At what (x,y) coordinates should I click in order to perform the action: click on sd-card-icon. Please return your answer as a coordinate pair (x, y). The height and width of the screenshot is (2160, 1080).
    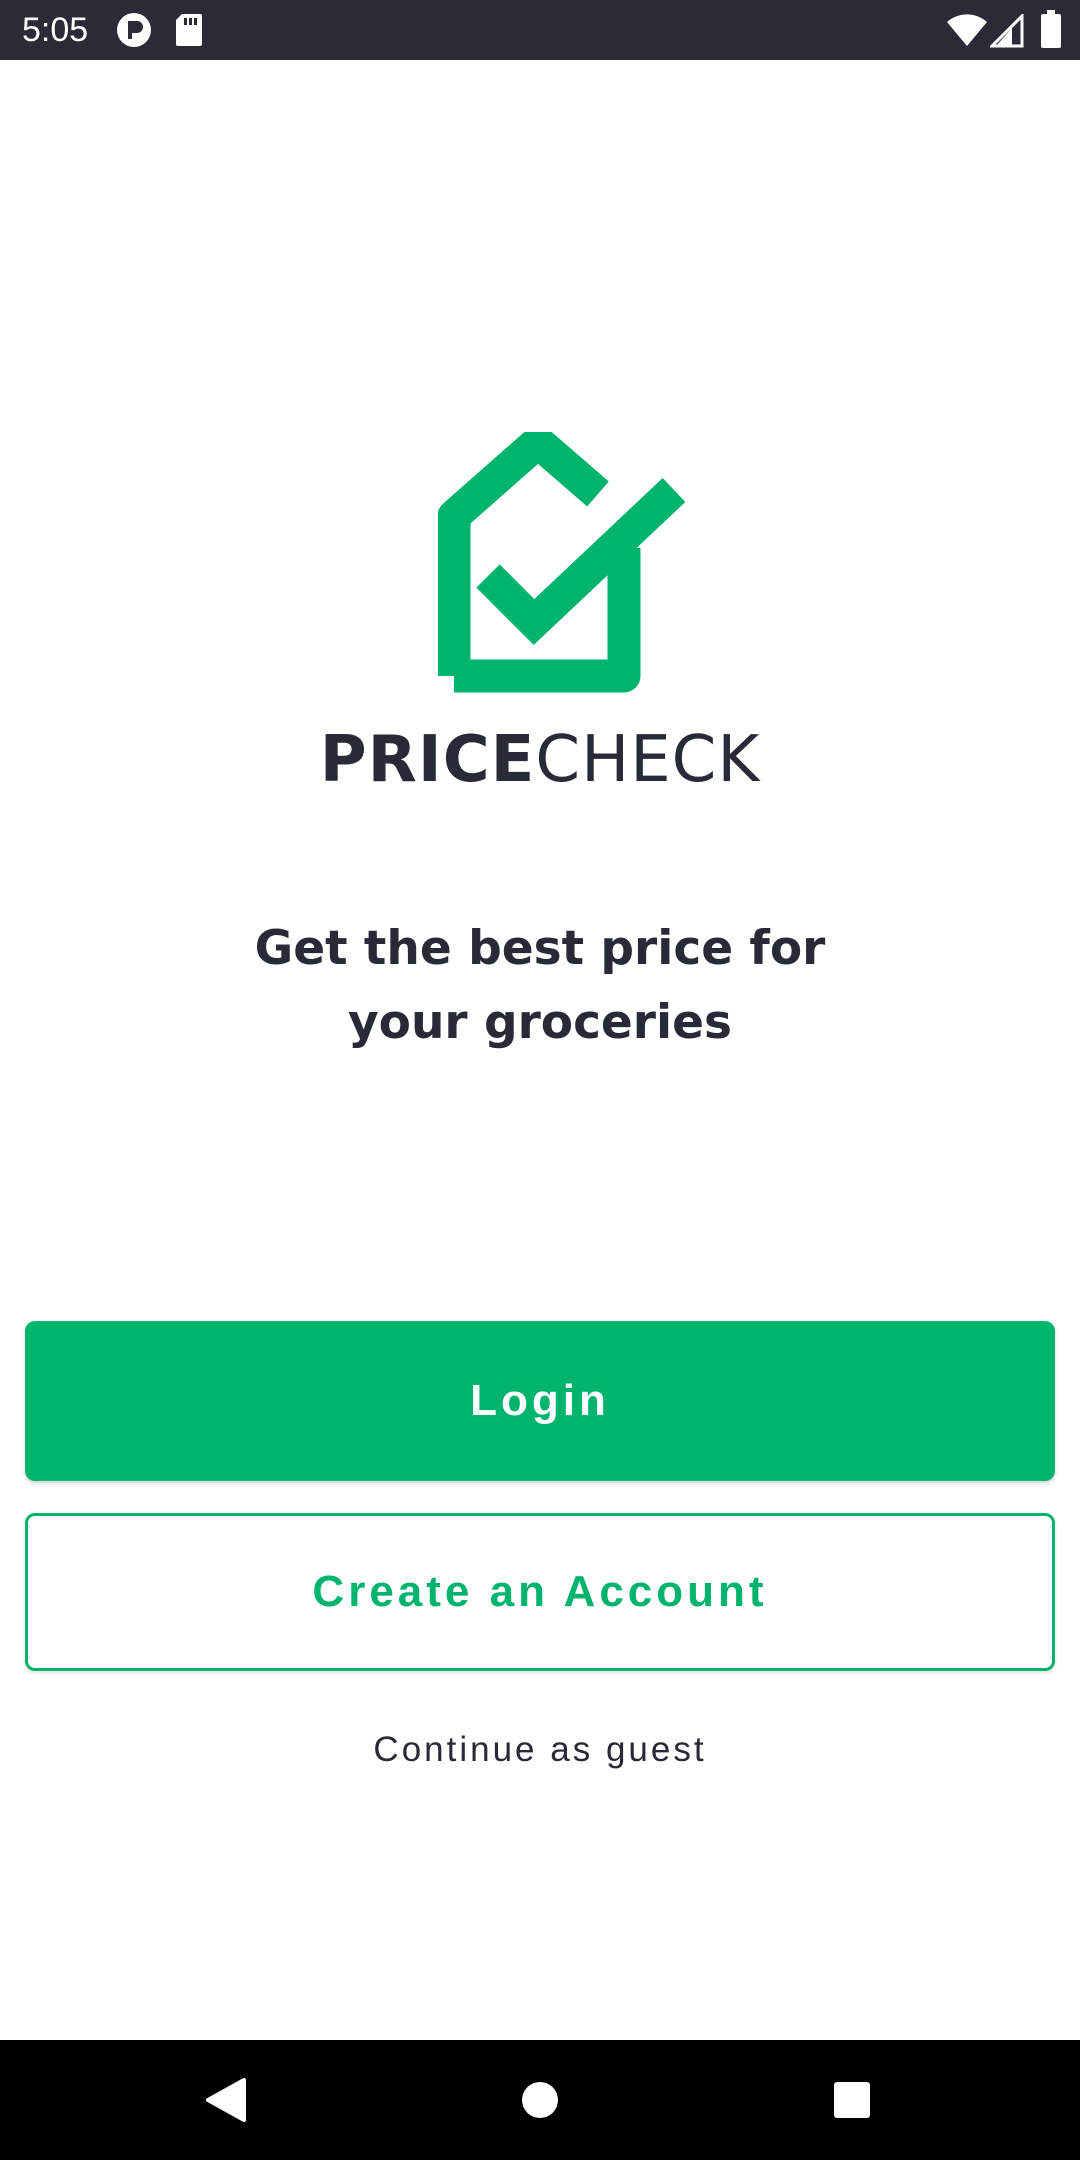
    Looking at the image, I should click on (189, 32).